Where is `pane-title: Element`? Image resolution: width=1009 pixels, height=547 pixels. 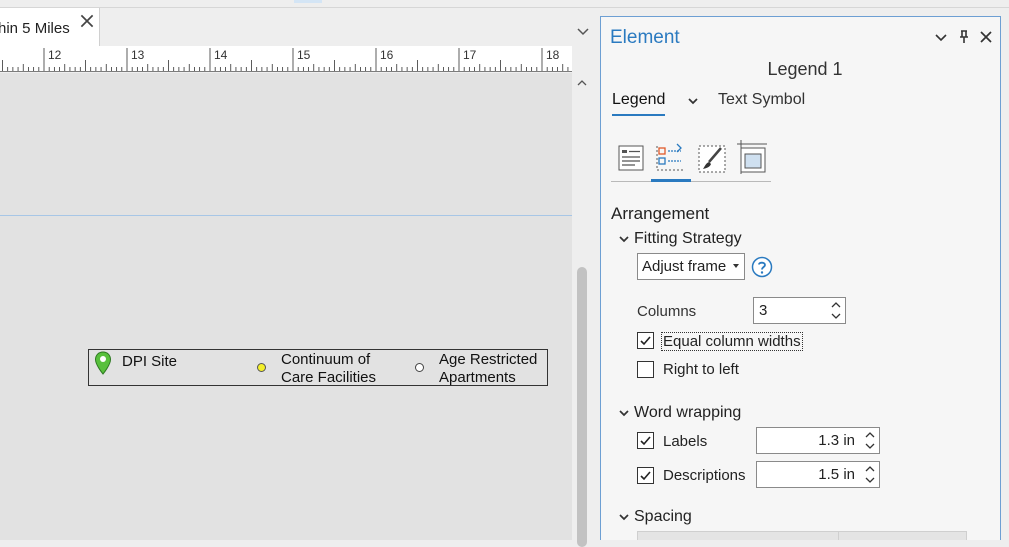
pane-title: Element is located at coordinates (645, 37).